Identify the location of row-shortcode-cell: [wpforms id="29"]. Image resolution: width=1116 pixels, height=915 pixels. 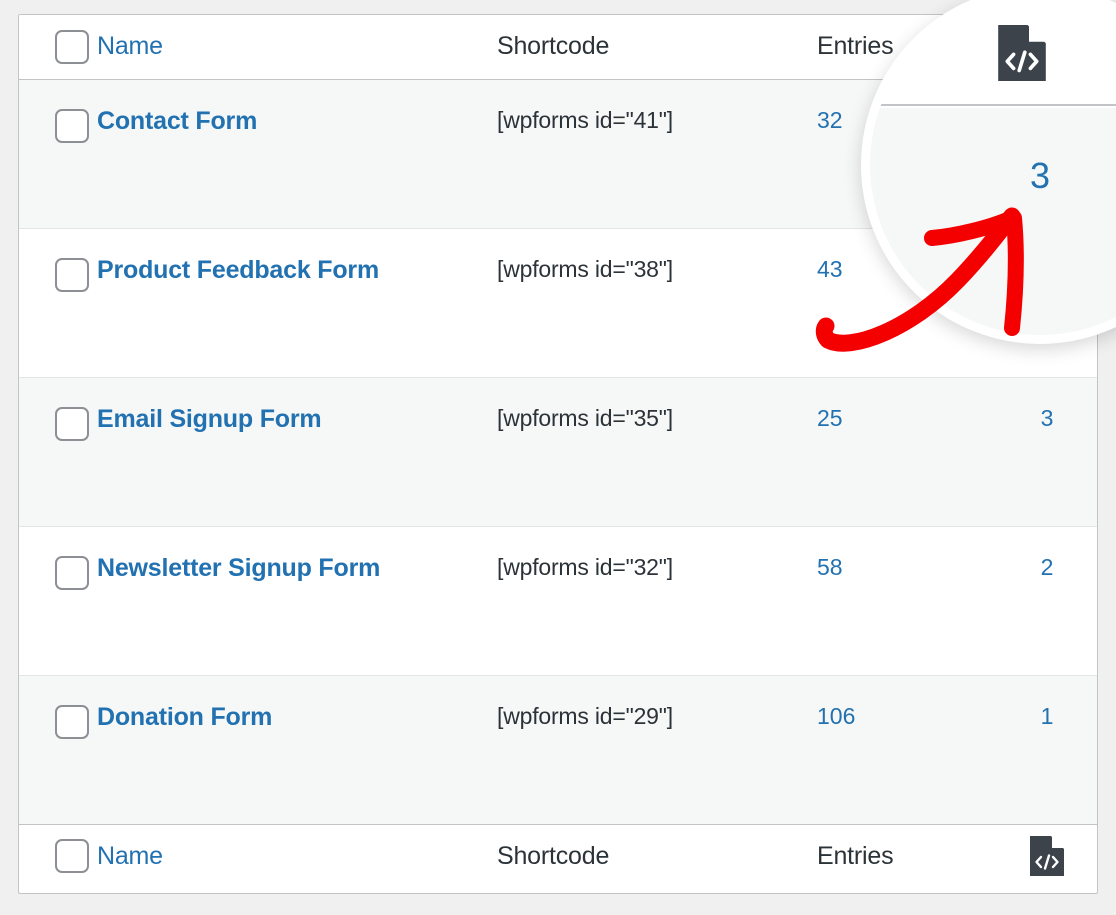
(657, 750).